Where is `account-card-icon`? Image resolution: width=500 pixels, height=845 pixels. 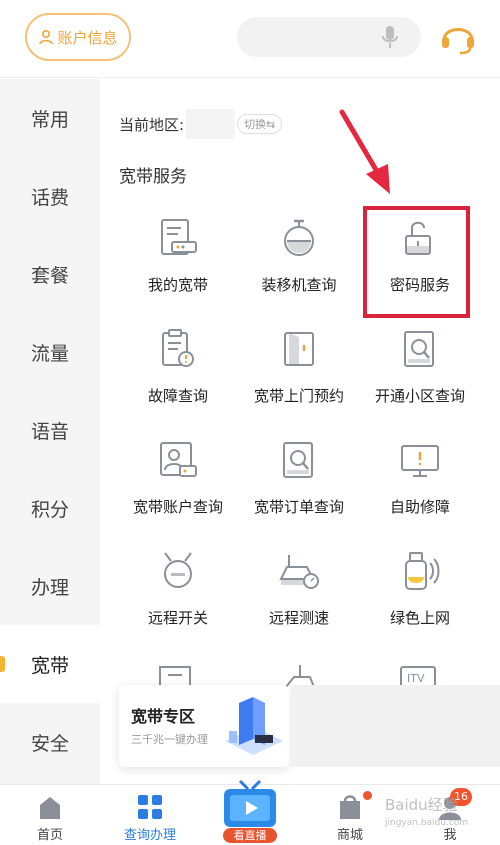 account-card-icon is located at coordinates (178, 459).